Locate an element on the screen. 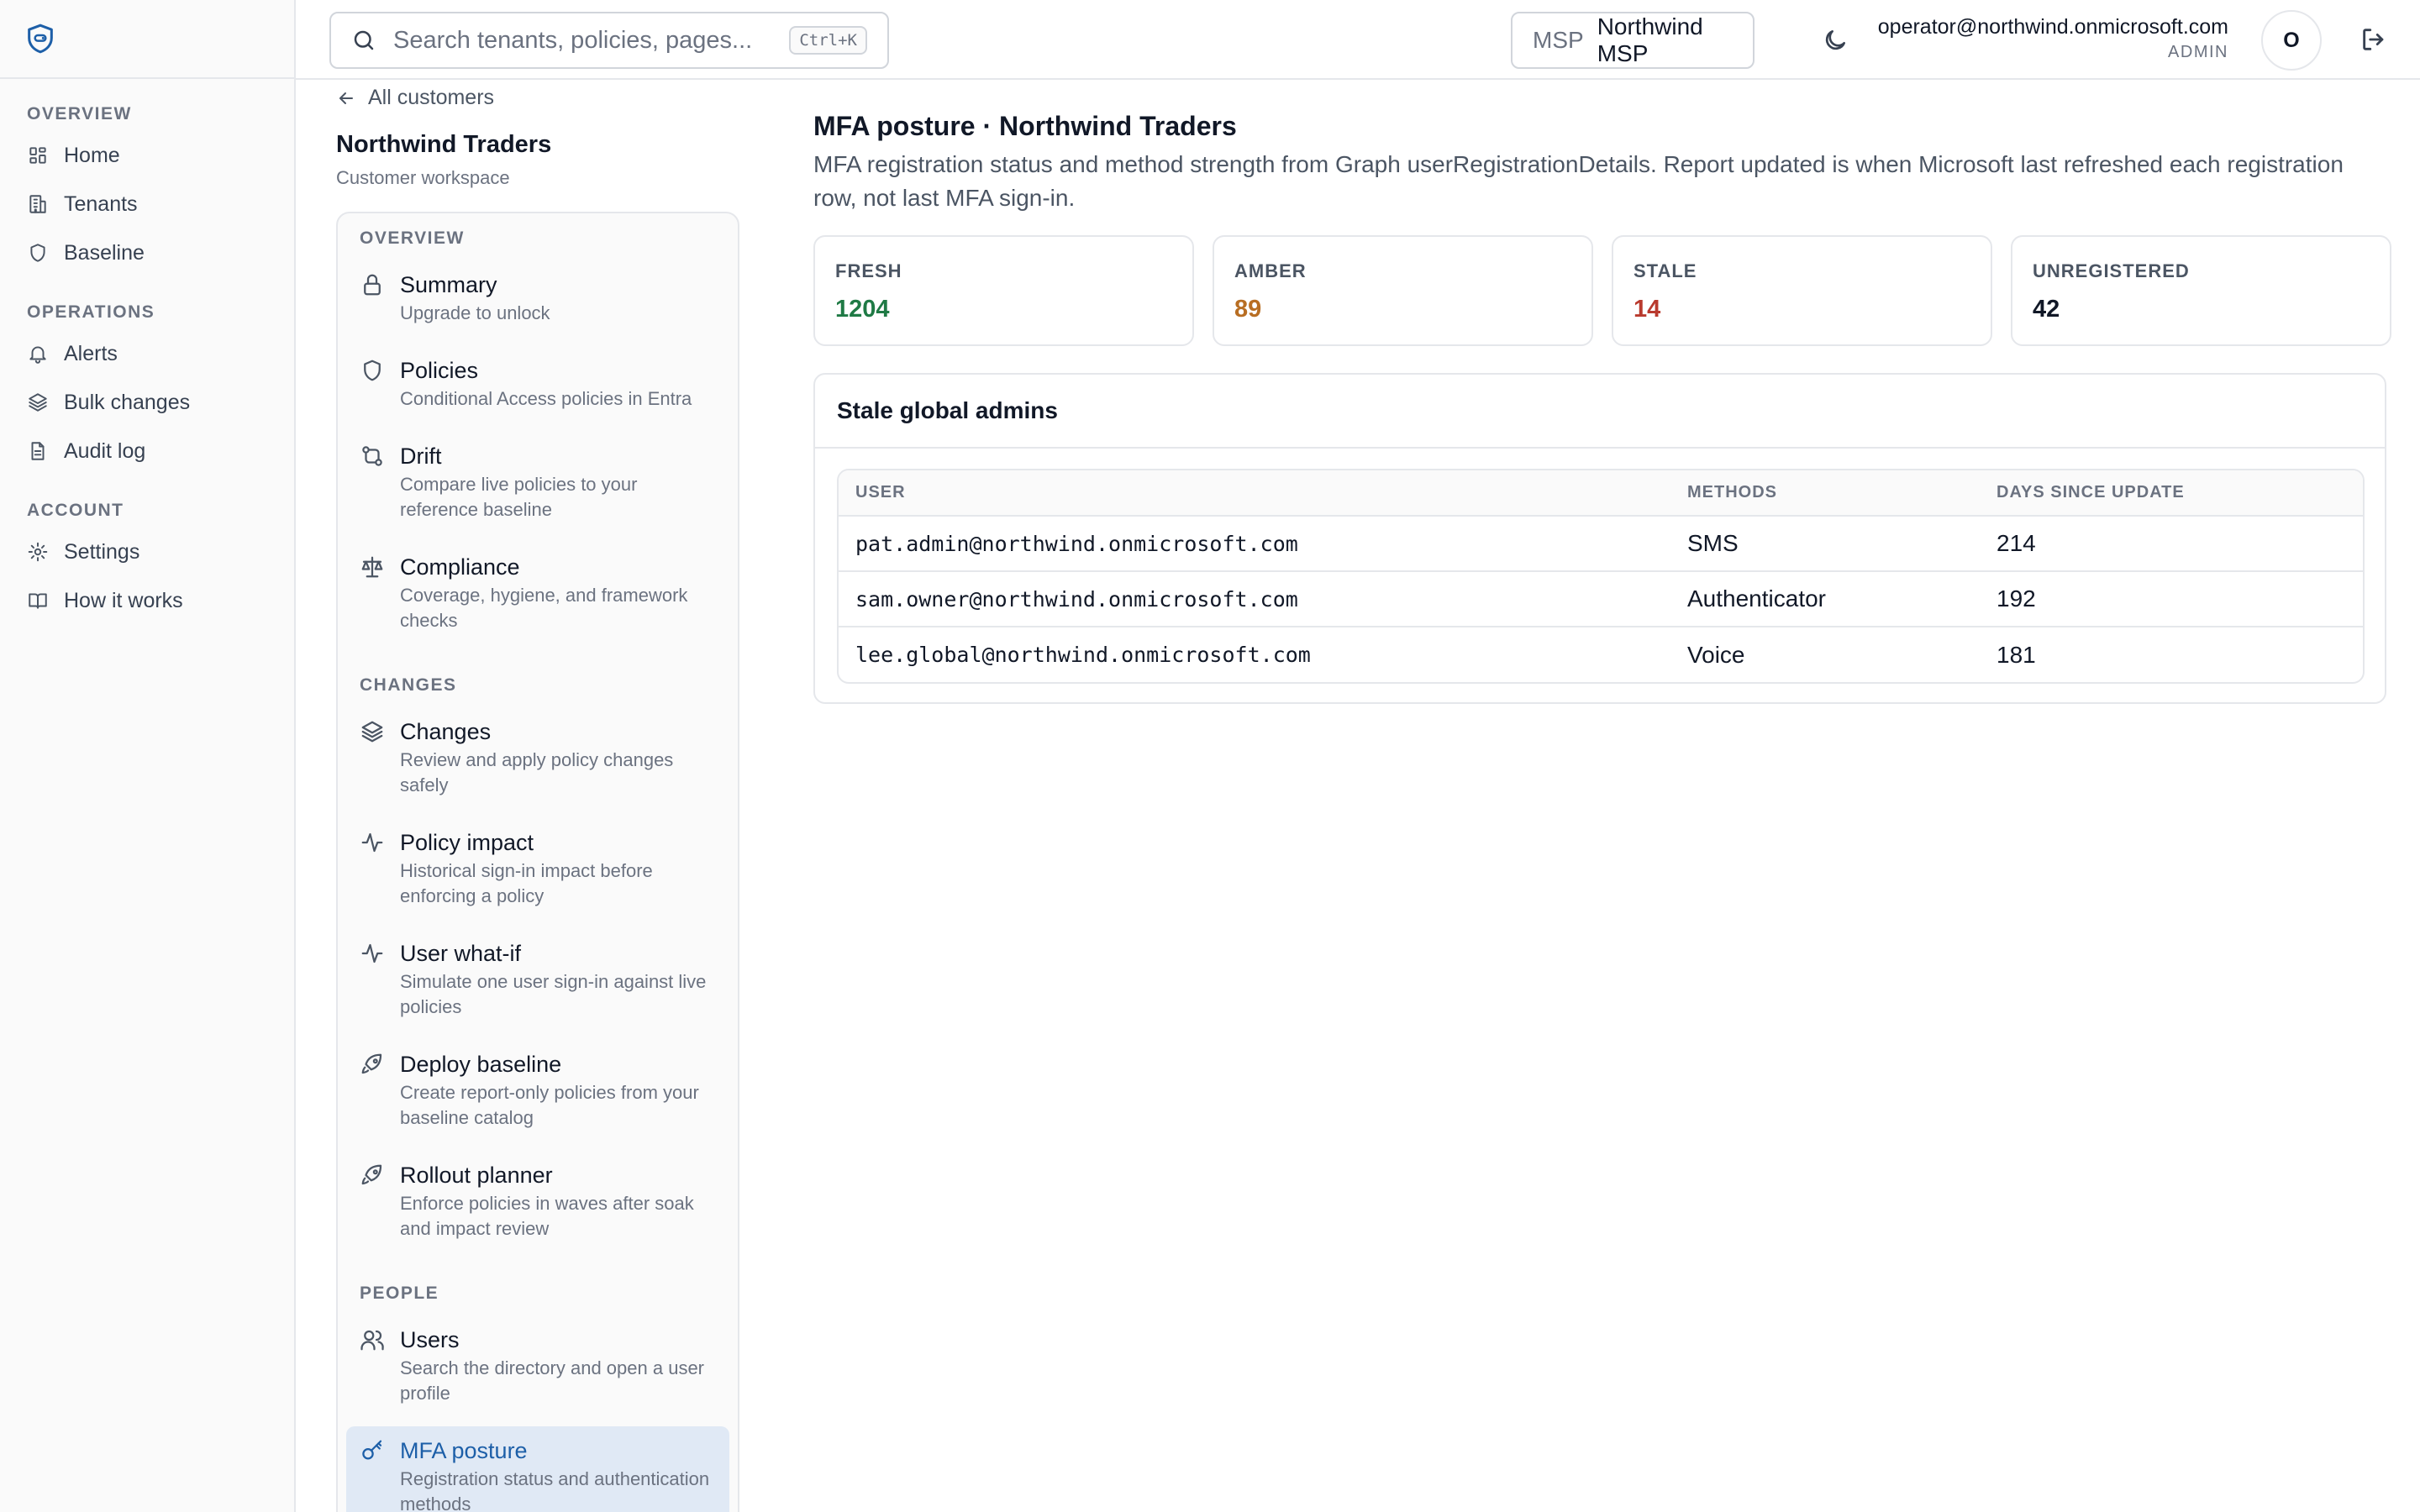 Image resolution: width=2420 pixels, height=1512 pixels. sidebar-item-label: Baseline is located at coordinates (105, 252).